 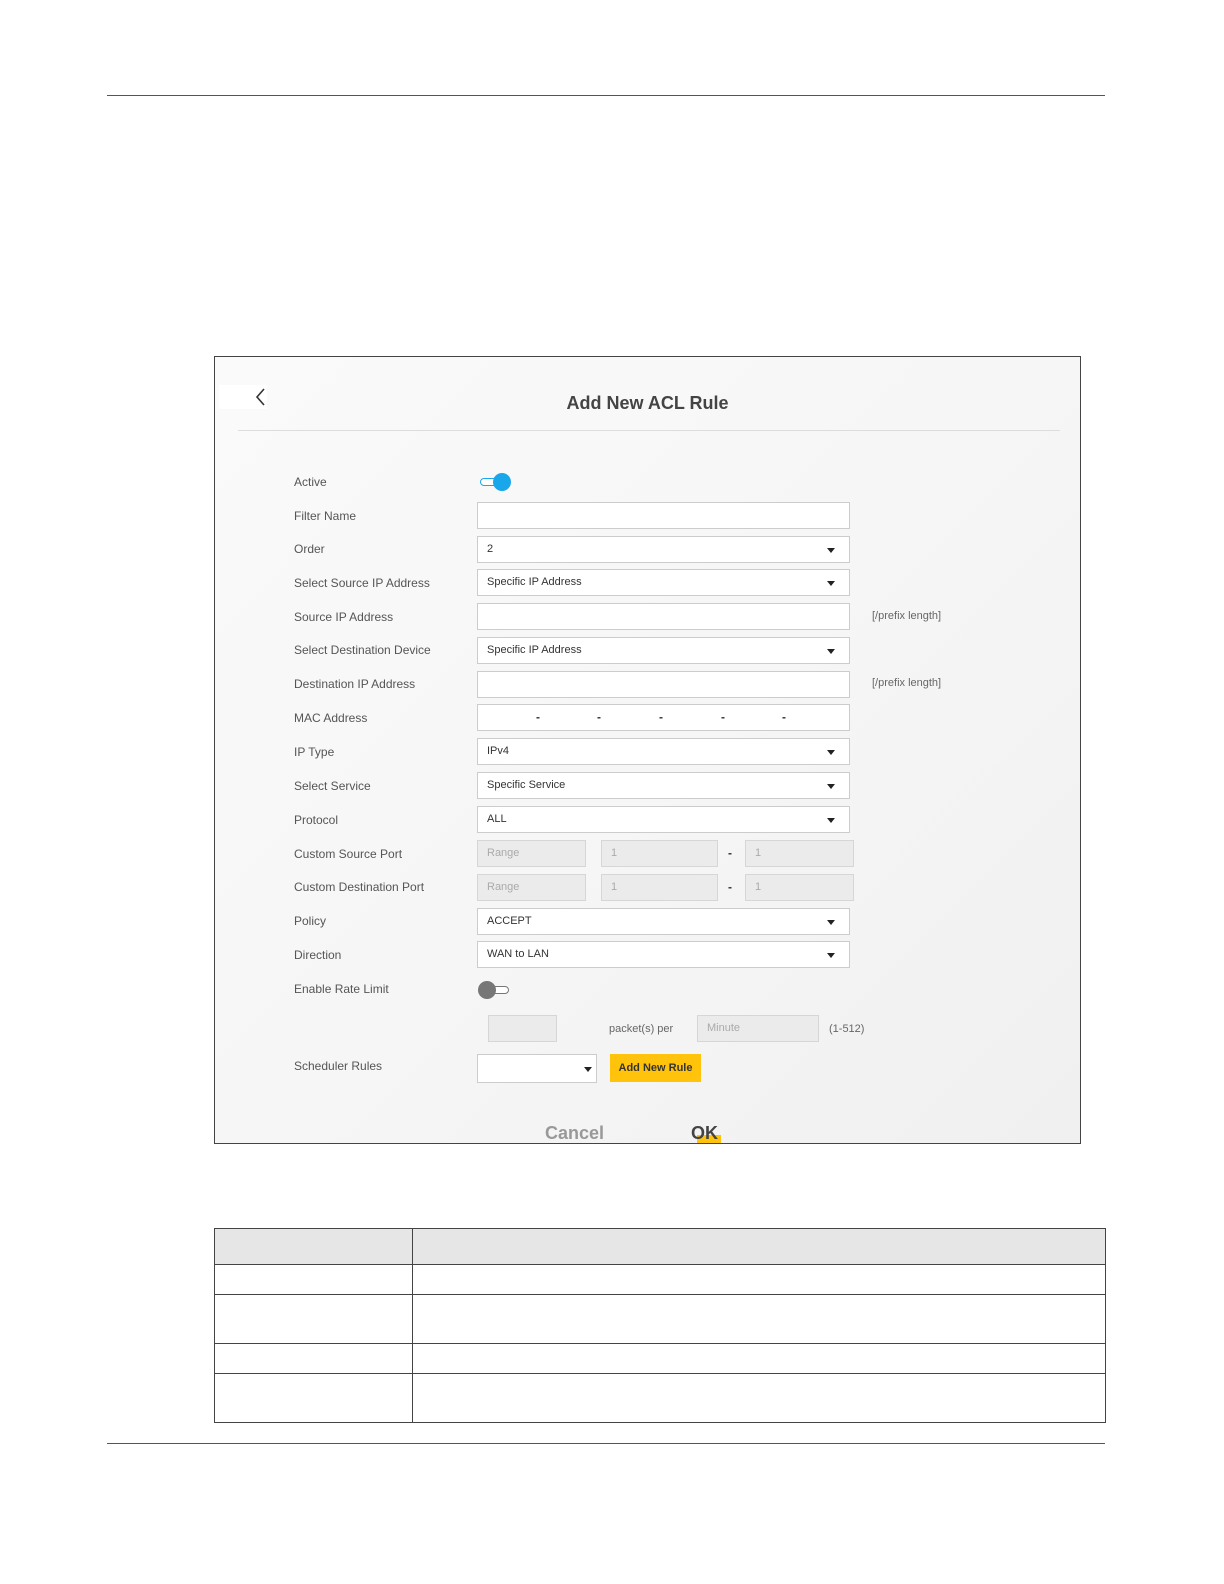 I want to click on custom-source-port-label: Custom Source Port, so click(x=348, y=854).